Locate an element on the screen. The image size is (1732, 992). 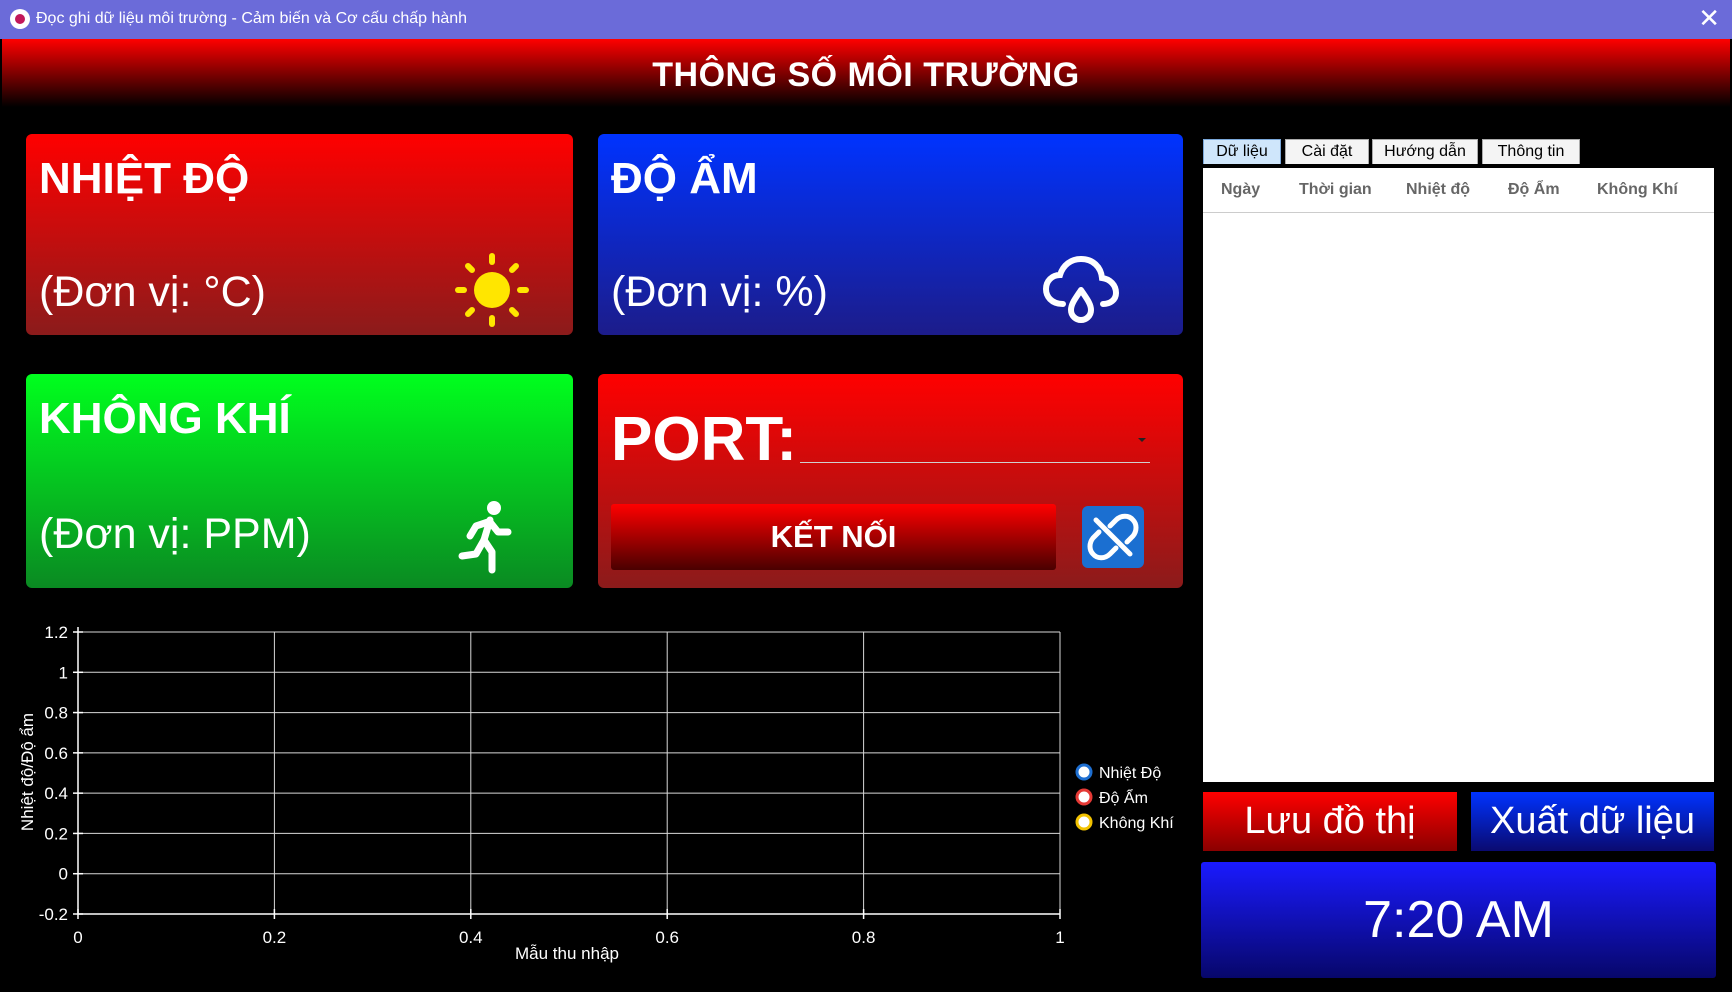
y-tick-label: 0.4 is located at coordinates (56, 793).